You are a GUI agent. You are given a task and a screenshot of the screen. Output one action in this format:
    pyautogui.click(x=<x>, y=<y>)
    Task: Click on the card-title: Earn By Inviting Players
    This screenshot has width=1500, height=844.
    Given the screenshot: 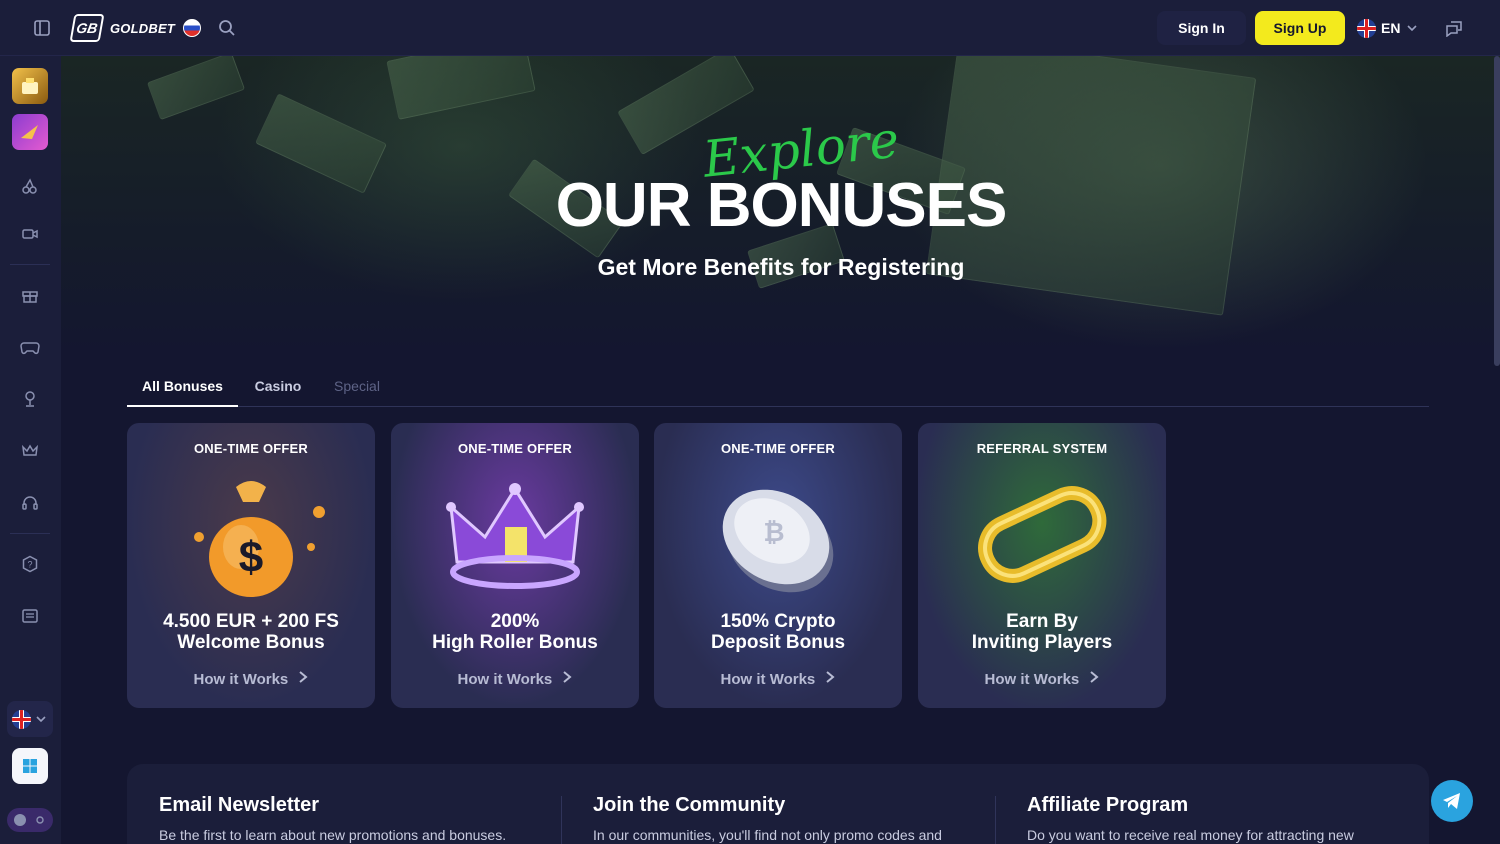 What is the action you would take?
    pyautogui.click(x=1042, y=632)
    